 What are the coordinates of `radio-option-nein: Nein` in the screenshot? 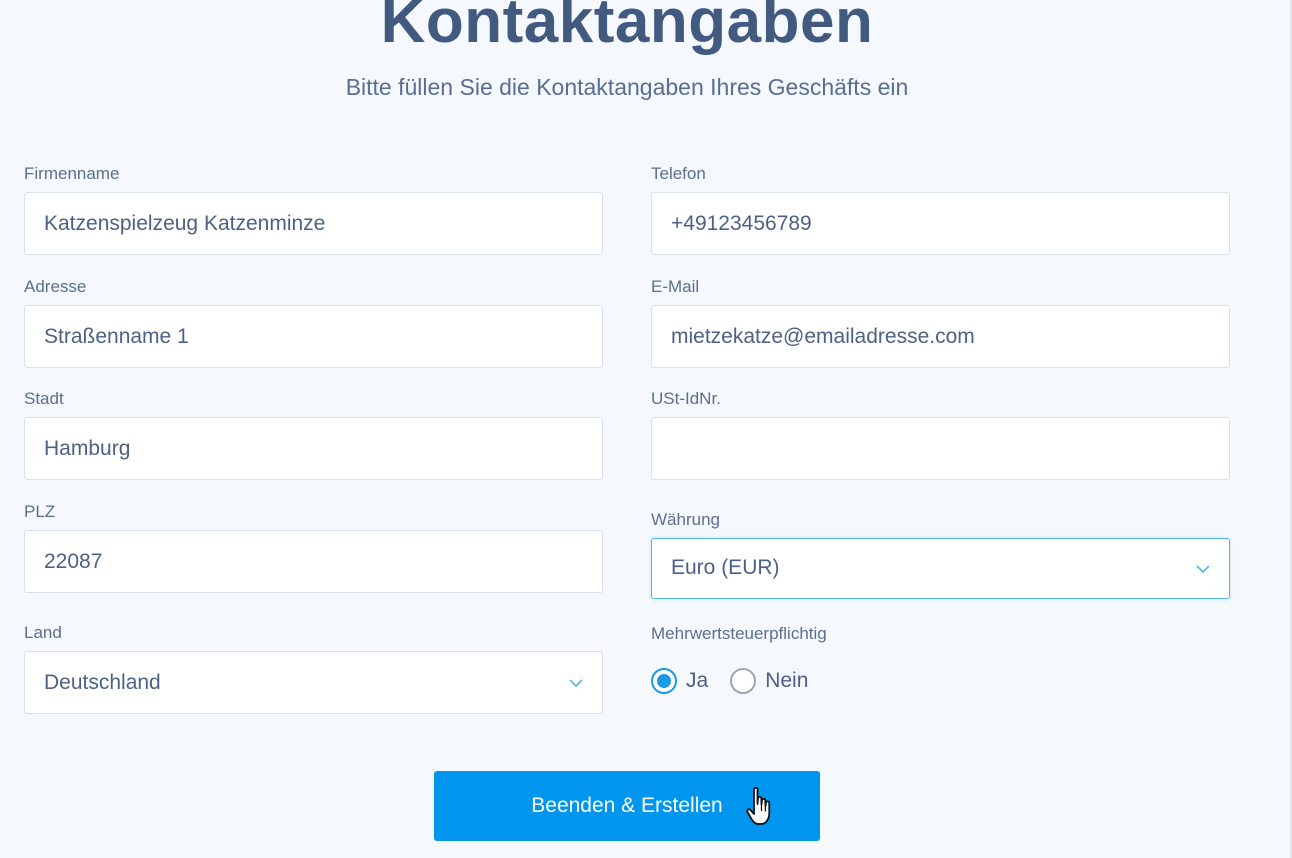 It's located at (769, 681).